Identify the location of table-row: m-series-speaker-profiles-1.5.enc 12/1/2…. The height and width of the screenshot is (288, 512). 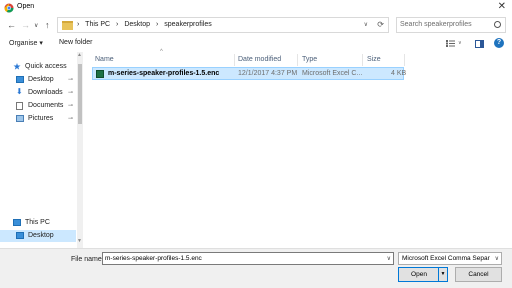
(249, 73).